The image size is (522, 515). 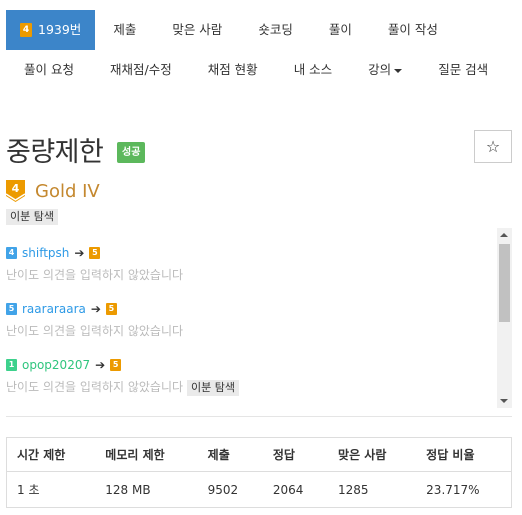 I want to click on accepted-value: 2064, so click(x=288, y=489).